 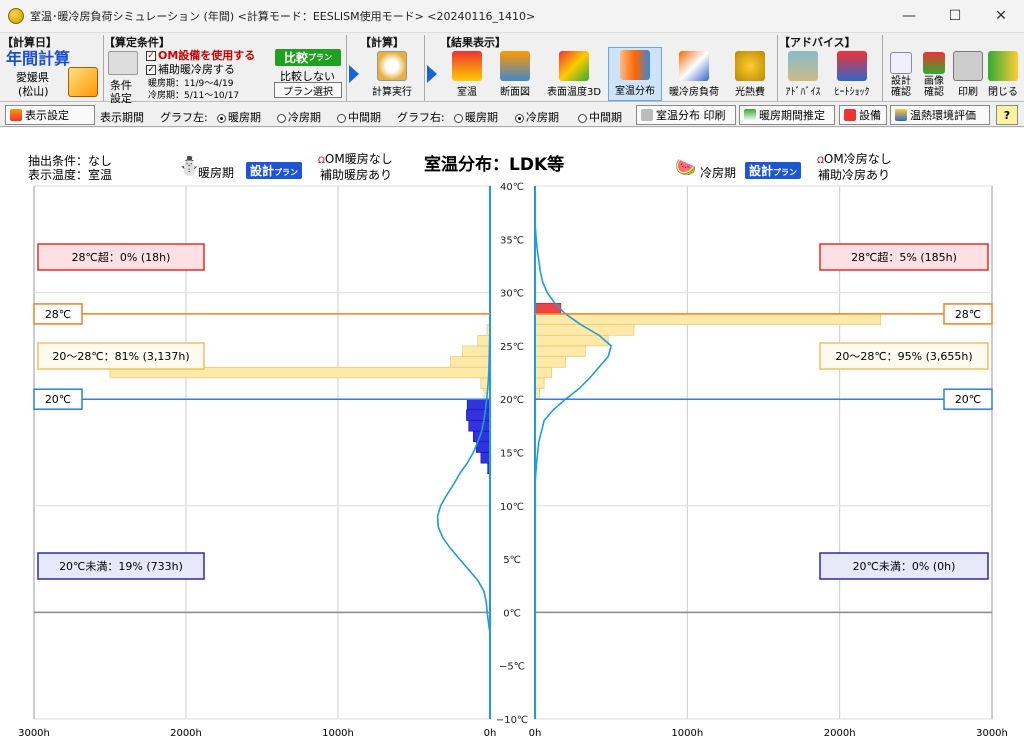 I want to click on surface-3d-icon, so click(x=574, y=66).